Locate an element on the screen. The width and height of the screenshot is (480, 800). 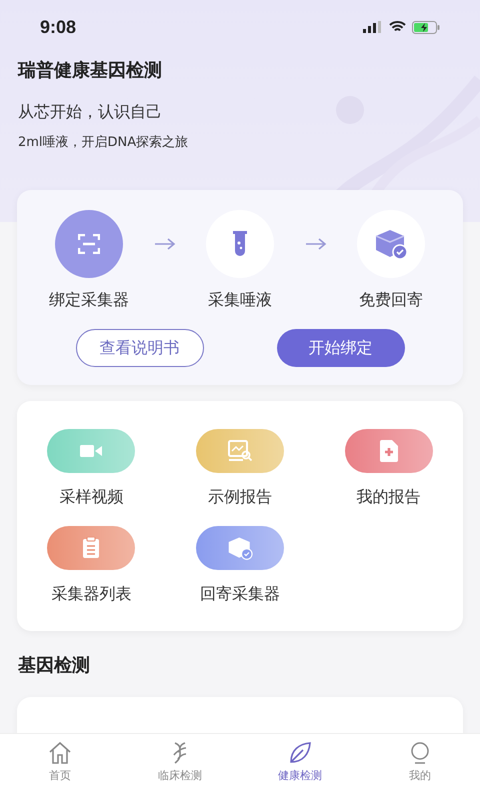
video-camera-icon is located at coordinates (91, 451).